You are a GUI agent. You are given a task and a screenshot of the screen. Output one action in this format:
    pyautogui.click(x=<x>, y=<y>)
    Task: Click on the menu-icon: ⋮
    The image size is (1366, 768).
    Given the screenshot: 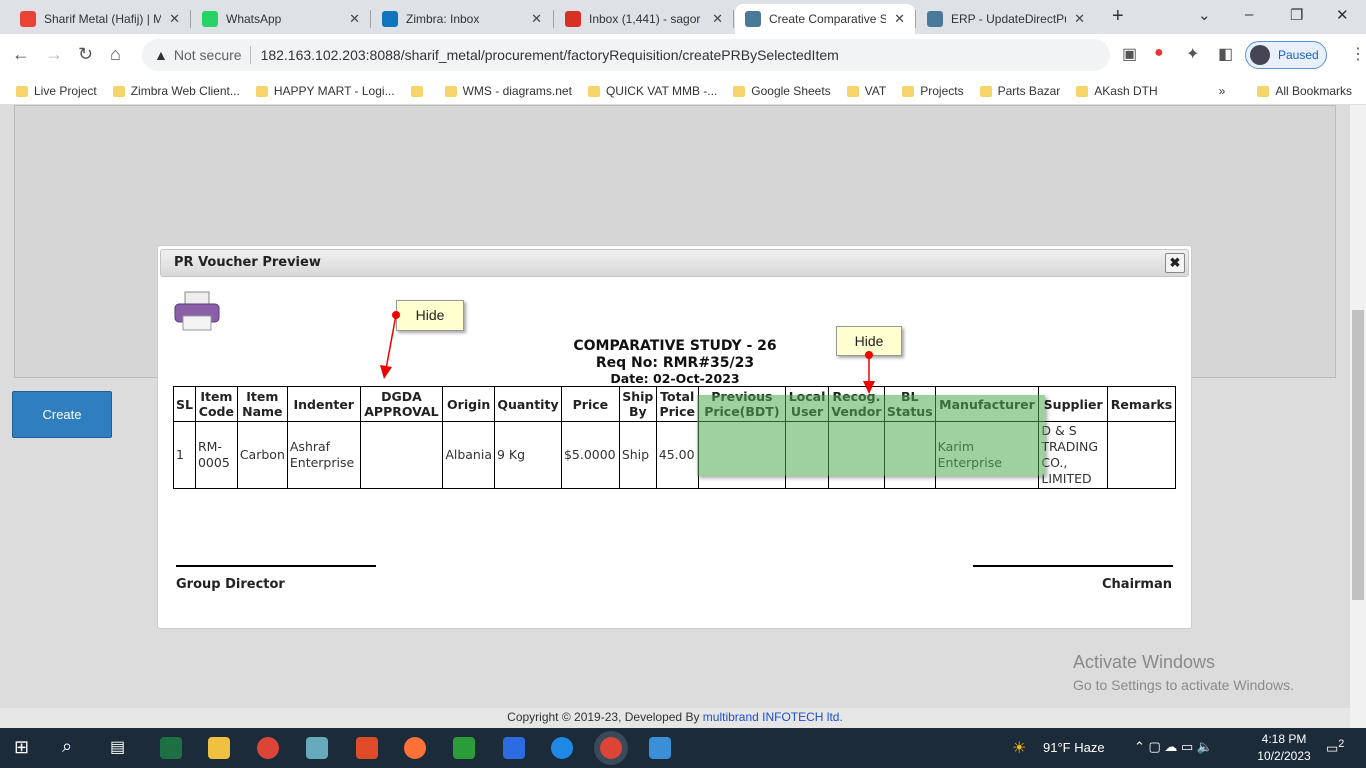 What is the action you would take?
    pyautogui.click(x=1358, y=54)
    